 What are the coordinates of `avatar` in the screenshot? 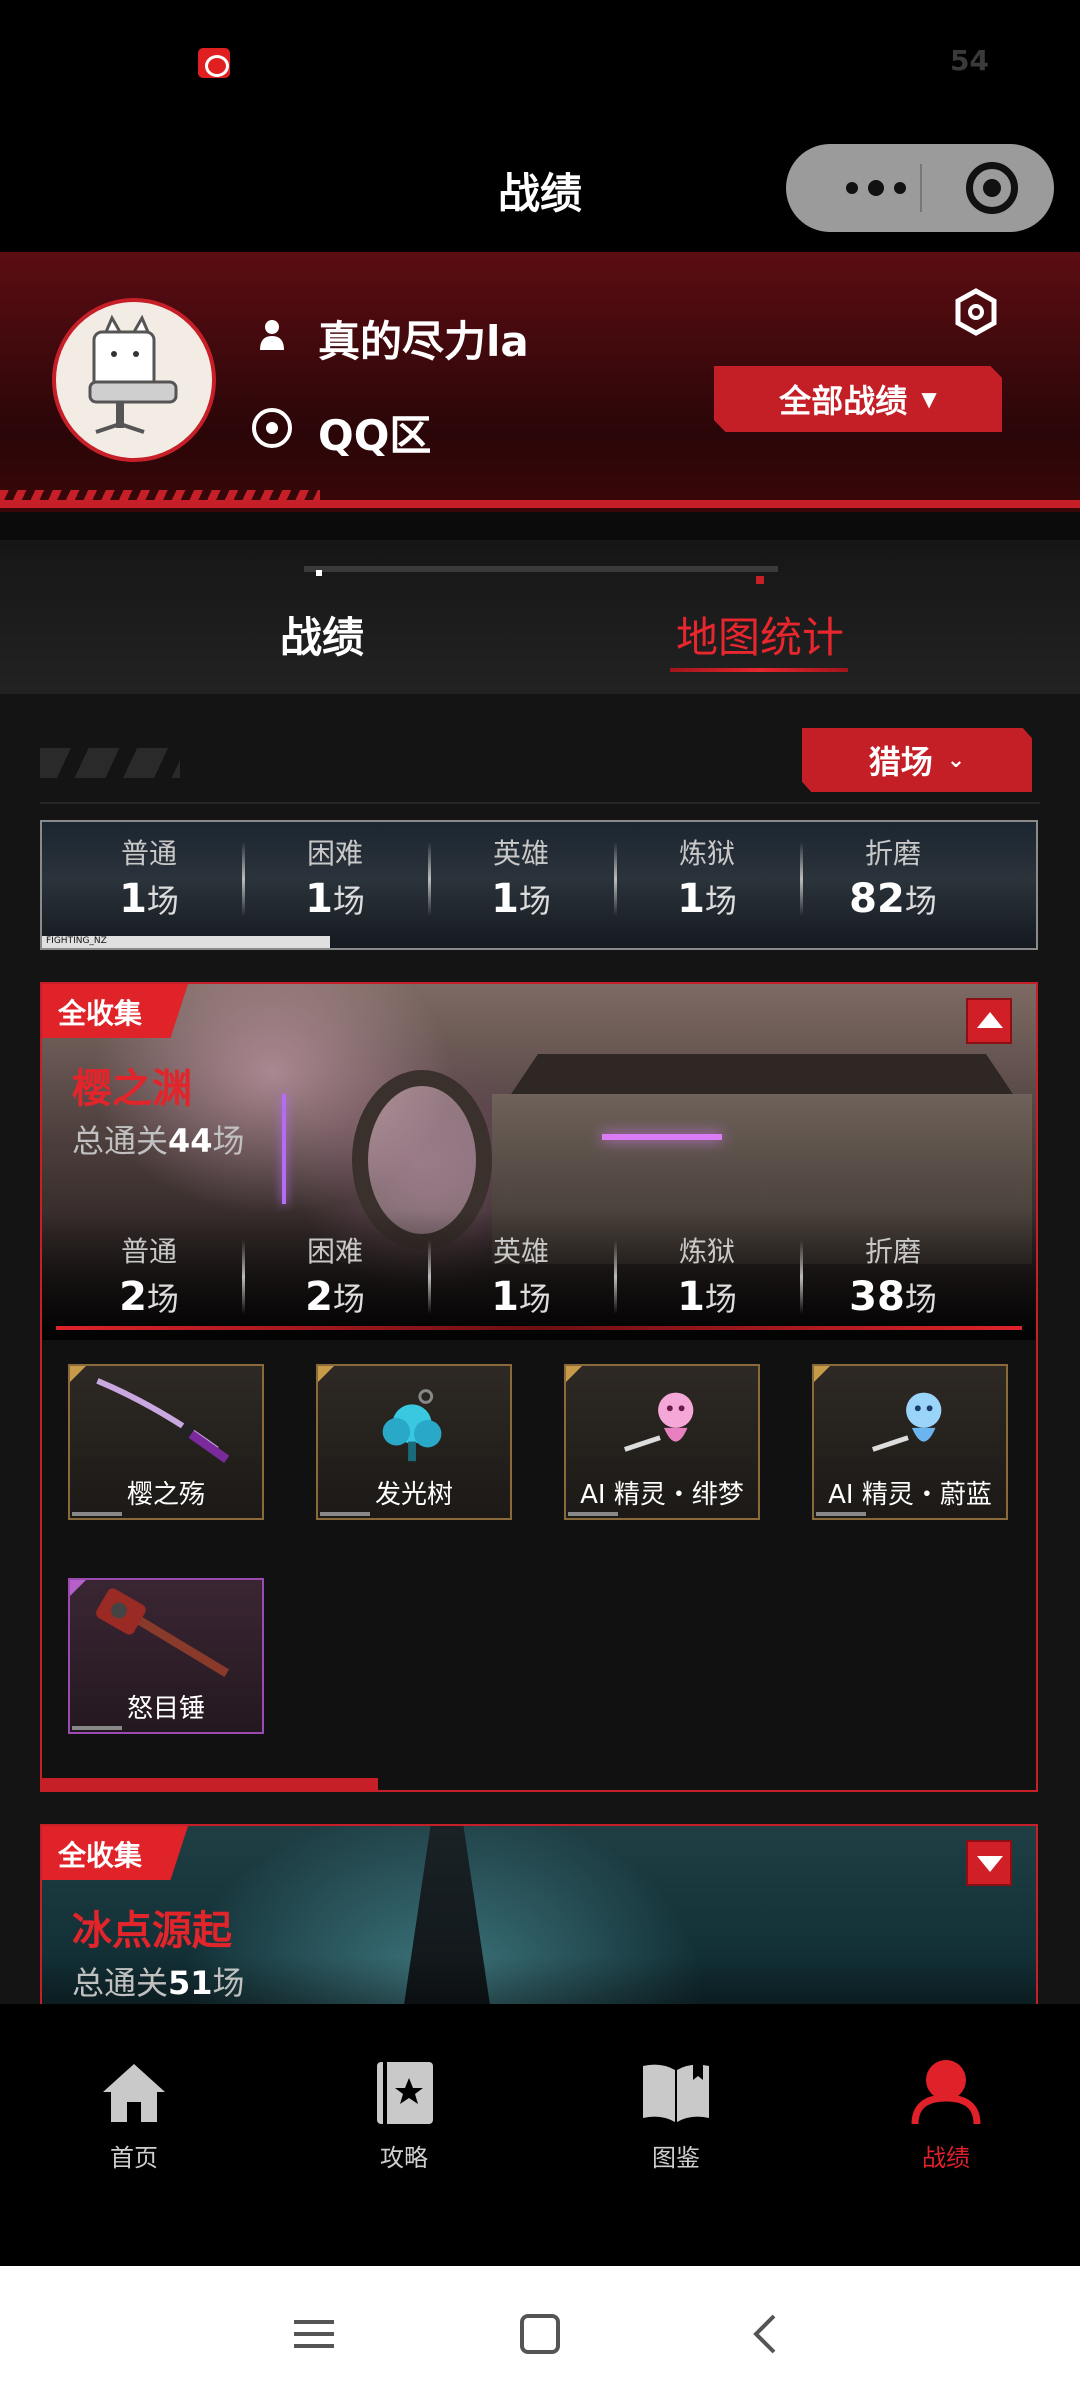 It's located at (134, 380).